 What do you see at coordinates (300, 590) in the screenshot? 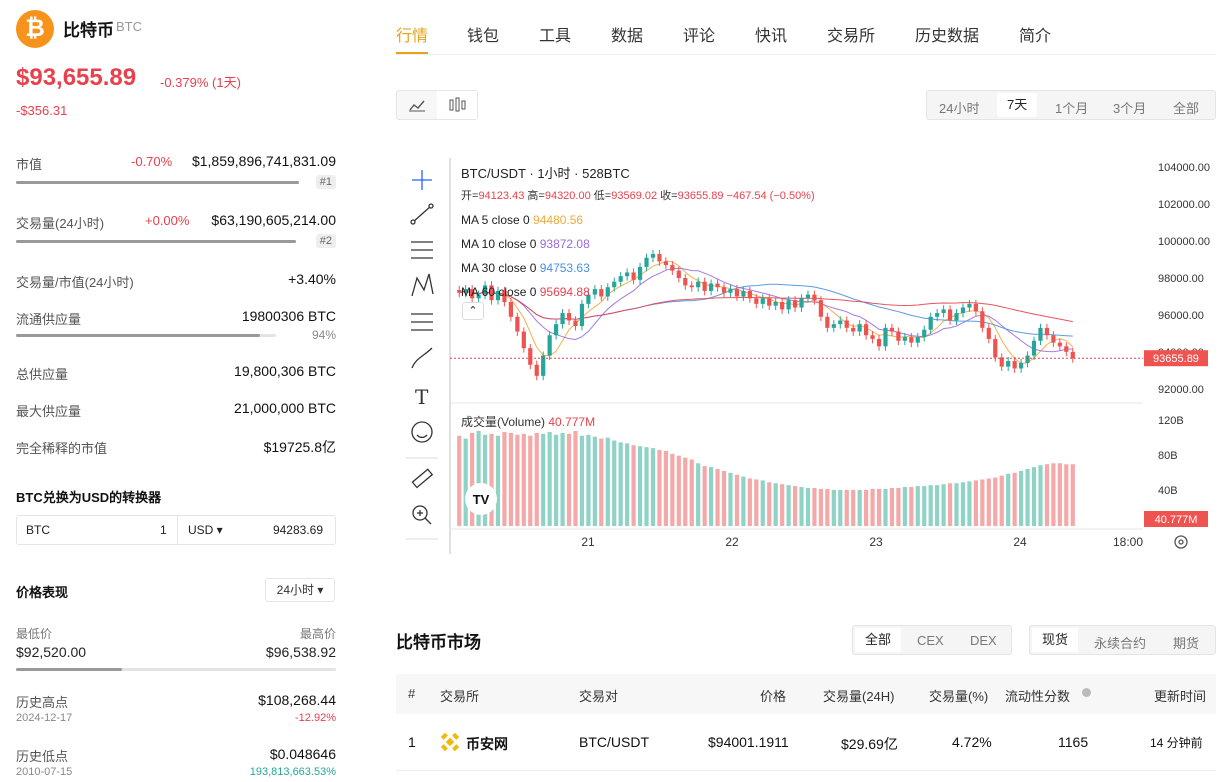
I see `performance-period-select: 24小时 ▾` at bounding box center [300, 590].